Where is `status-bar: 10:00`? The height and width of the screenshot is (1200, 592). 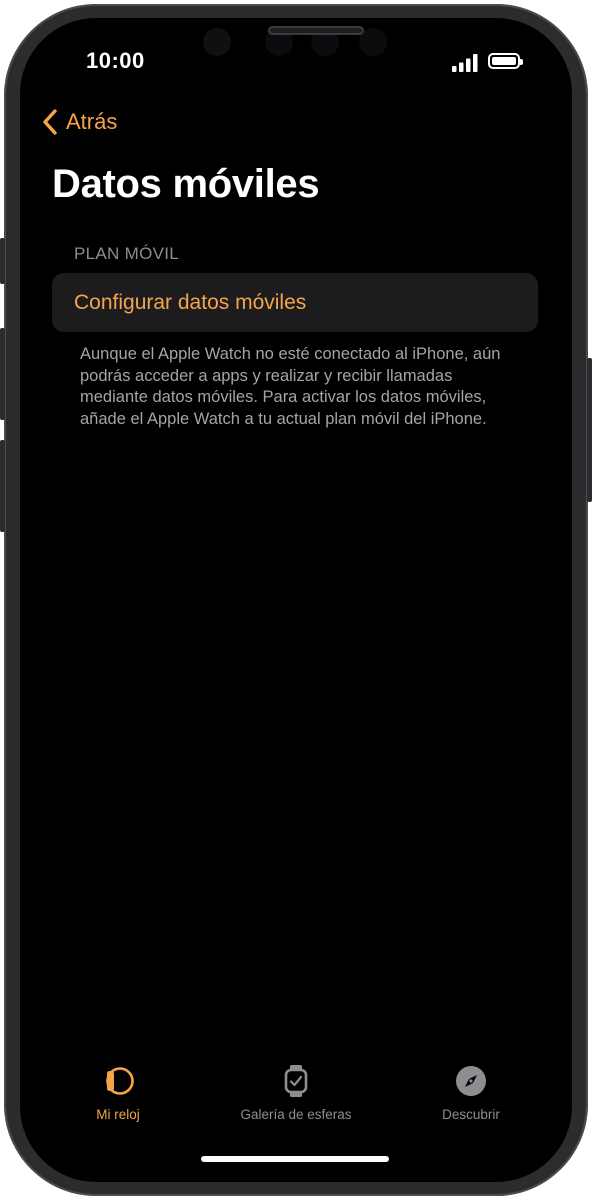 status-bar: 10:00 is located at coordinates (296, 53).